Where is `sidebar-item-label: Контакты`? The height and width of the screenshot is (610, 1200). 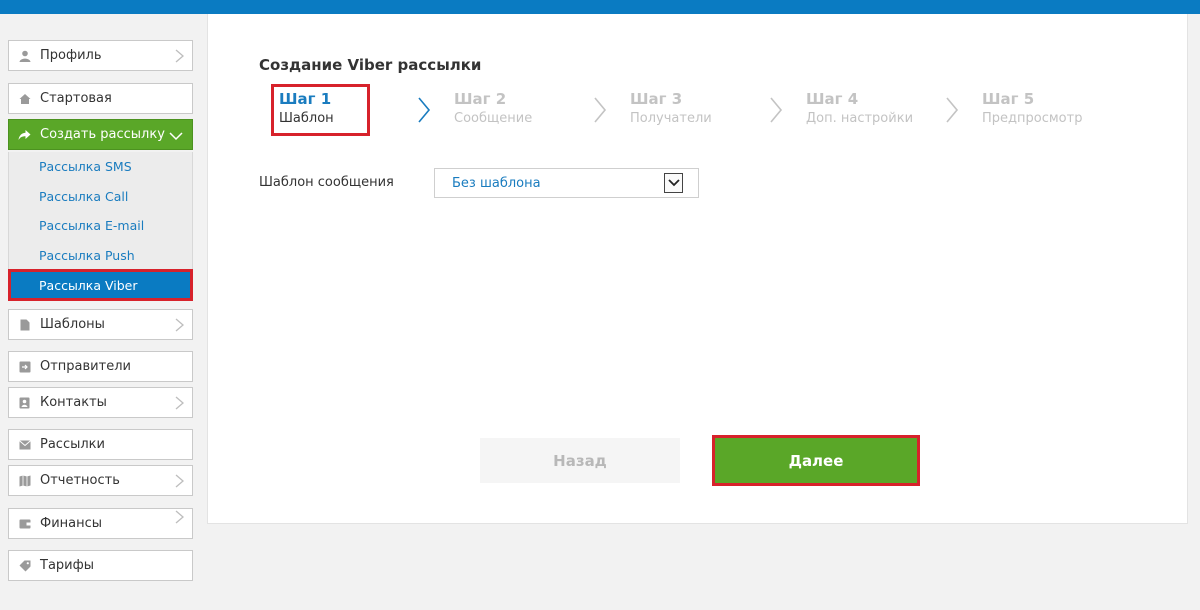
sidebar-item-label: Контакты is located at coordinates (73, 402).